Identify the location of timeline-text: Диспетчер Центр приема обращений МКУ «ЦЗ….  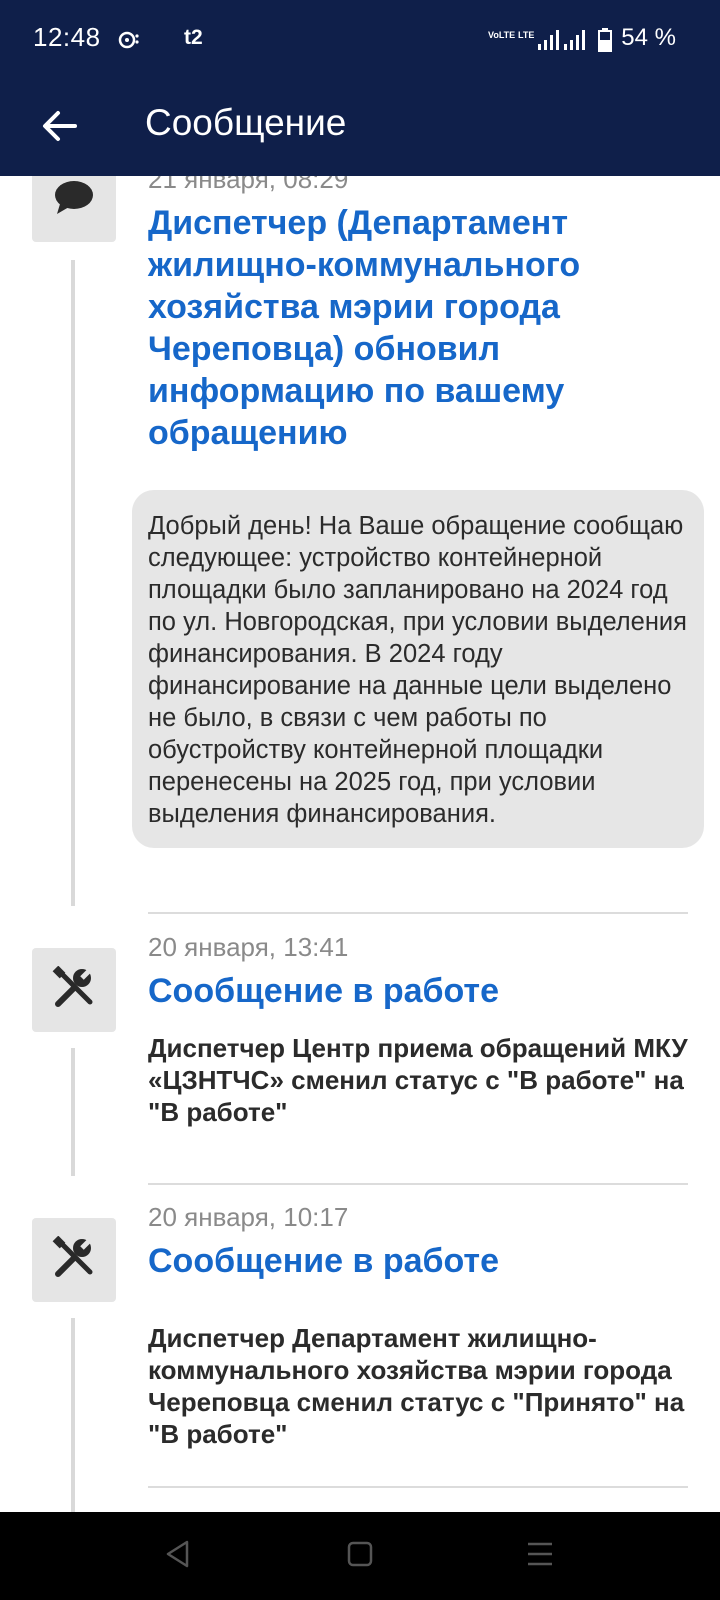
(418, 1080).